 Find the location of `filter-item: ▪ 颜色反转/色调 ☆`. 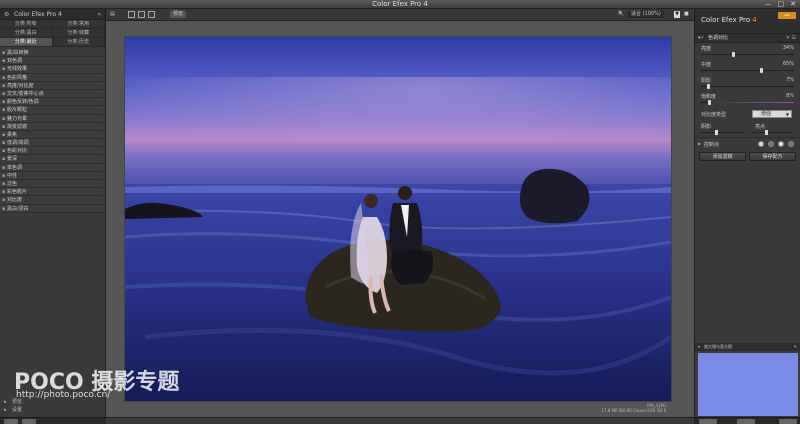

filter-item: ▪ 颜色反转/色调 ☆ is located at coordinates (52, 102).